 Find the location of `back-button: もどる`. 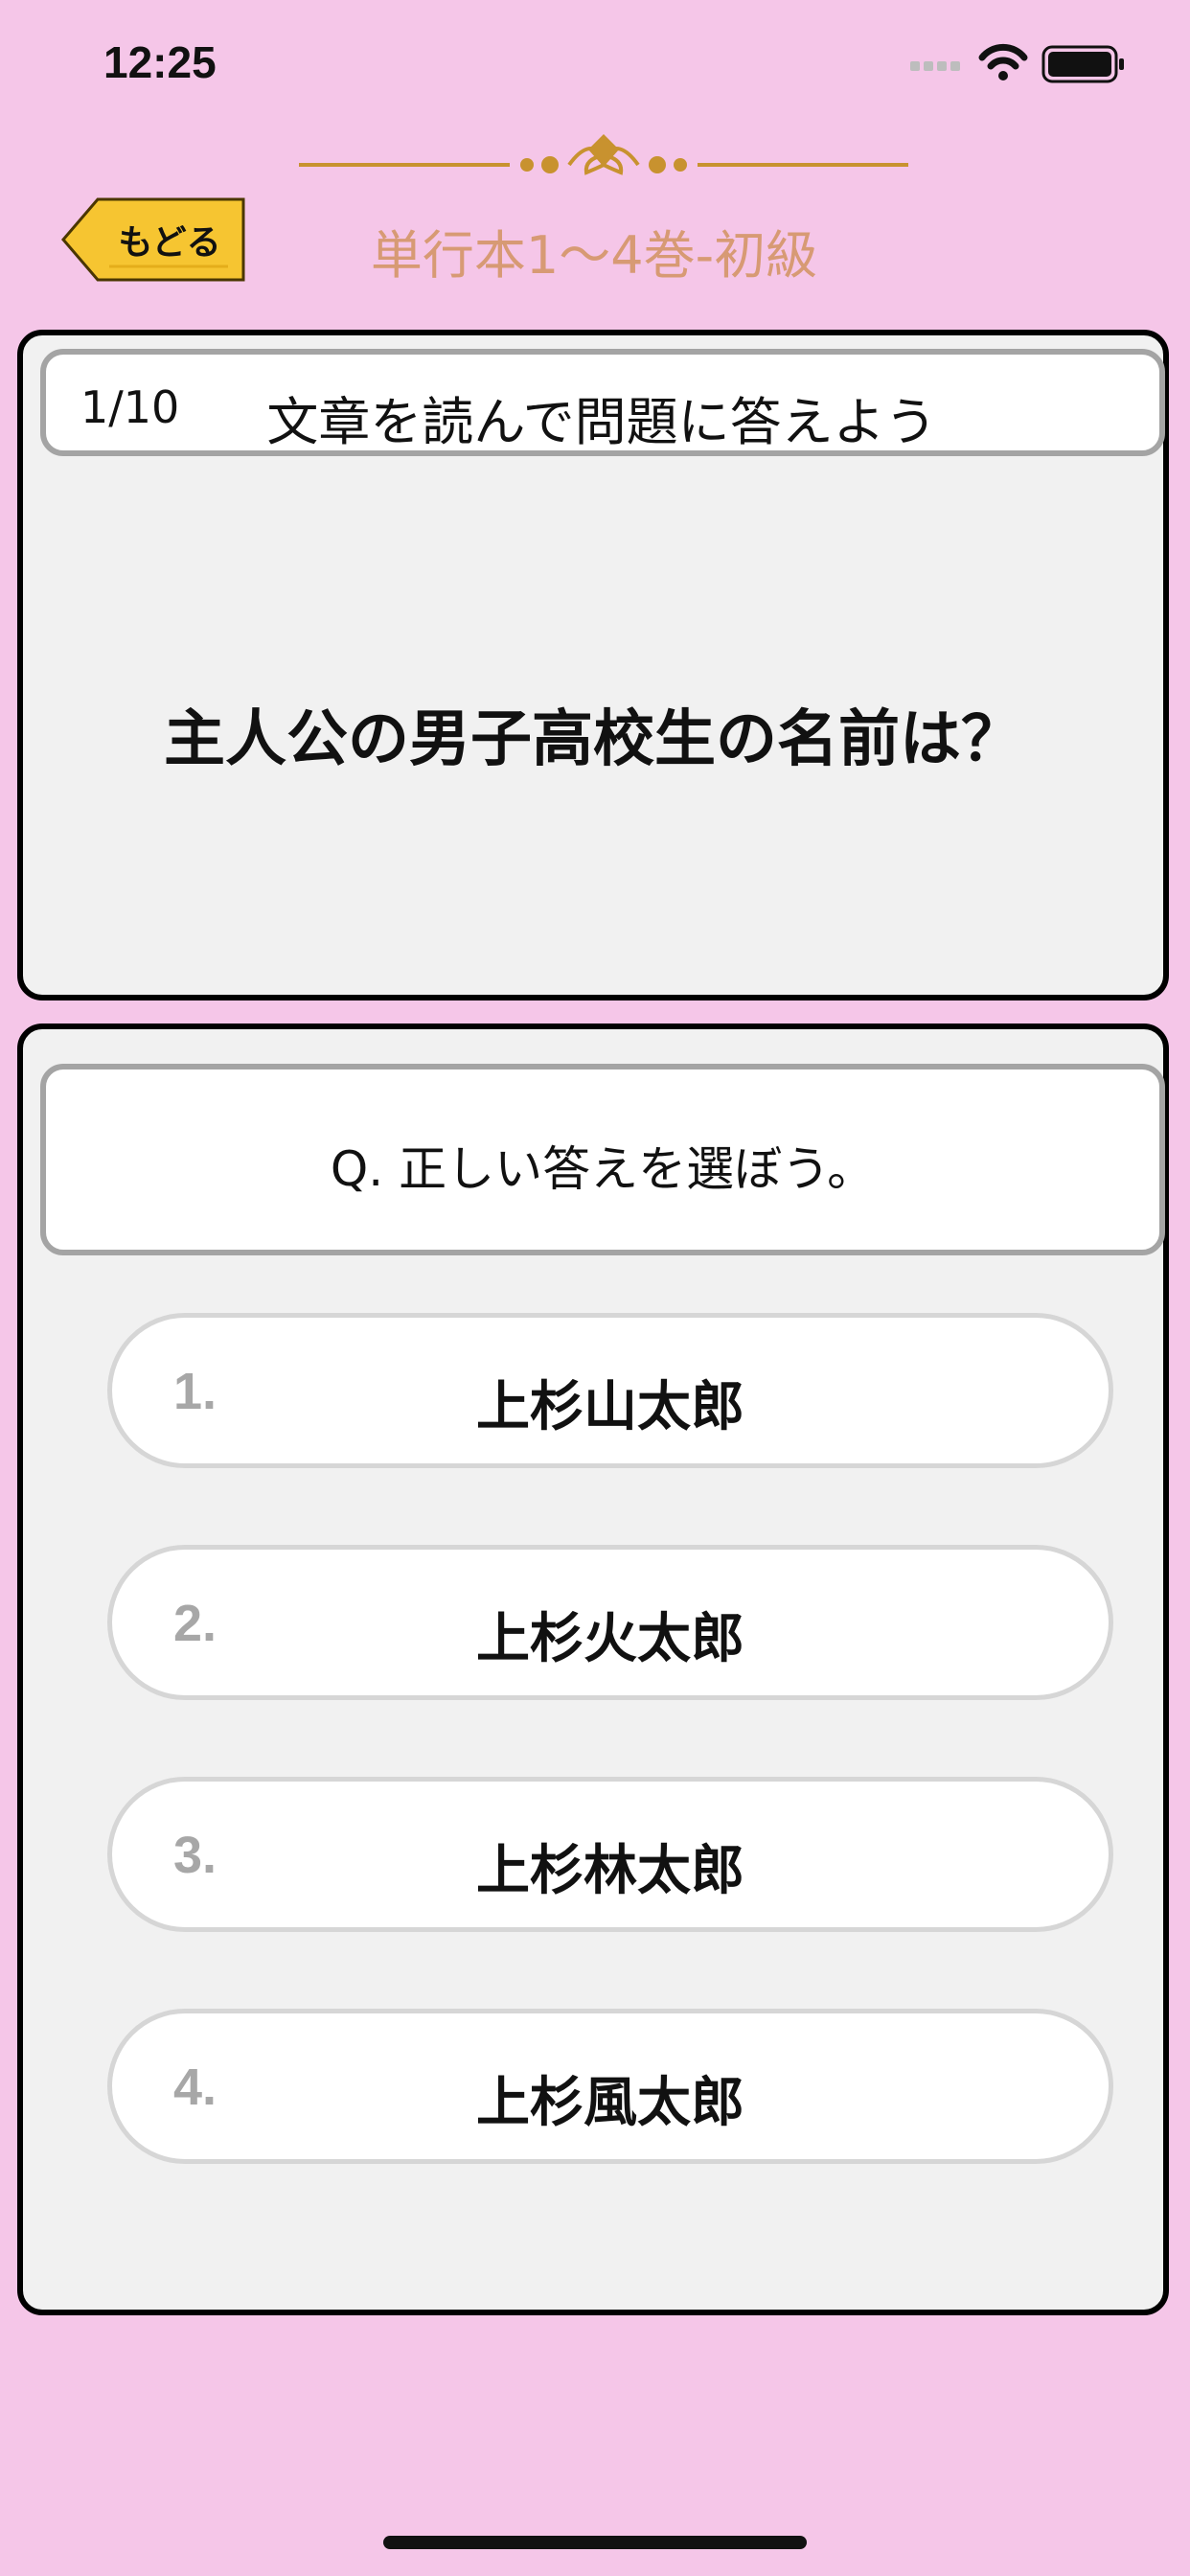

back-button: もどる is located at coordinates (154, 240).